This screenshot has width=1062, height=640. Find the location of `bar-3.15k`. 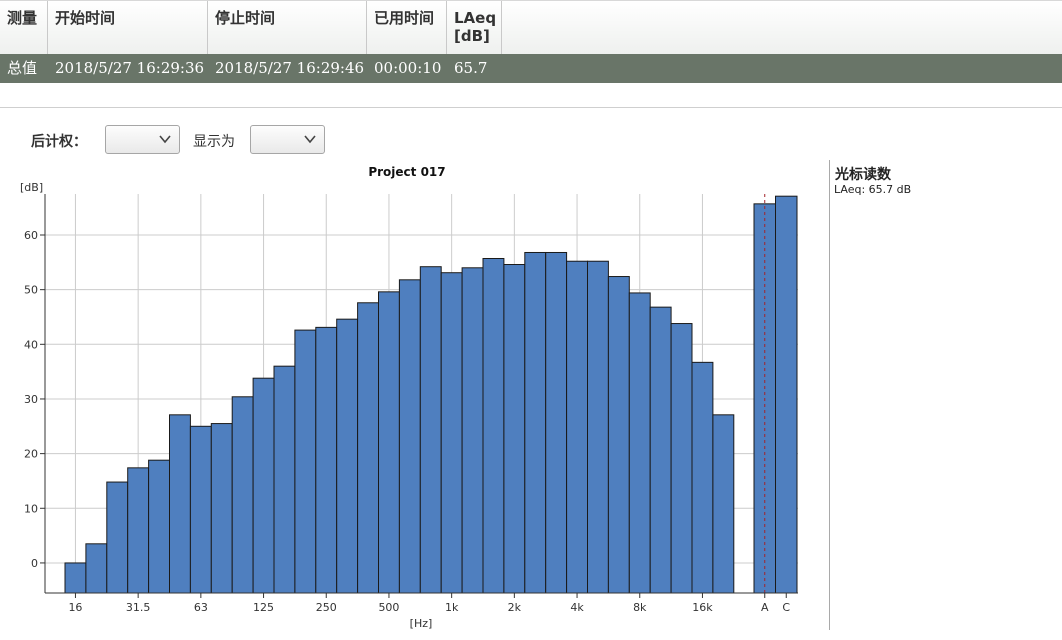

bar-3.15k is located at coordinates (556, 422).